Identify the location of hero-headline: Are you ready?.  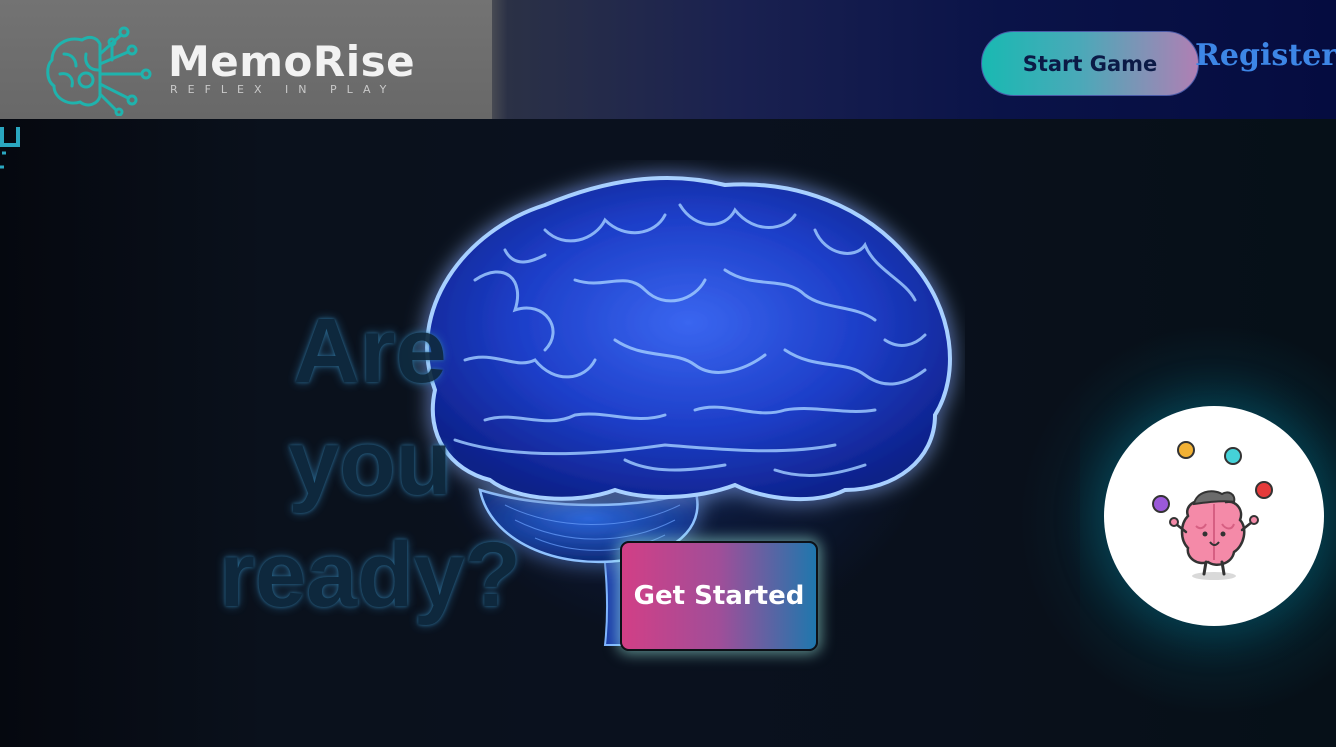
(370, 463).